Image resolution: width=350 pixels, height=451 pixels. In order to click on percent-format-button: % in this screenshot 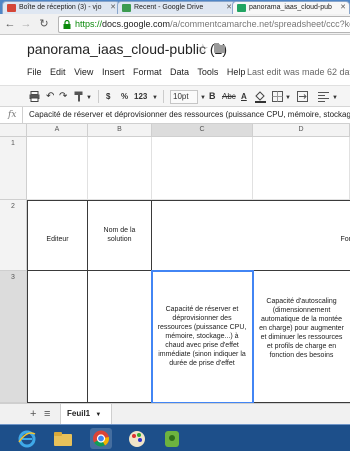, I will do `click(124, 96)`.